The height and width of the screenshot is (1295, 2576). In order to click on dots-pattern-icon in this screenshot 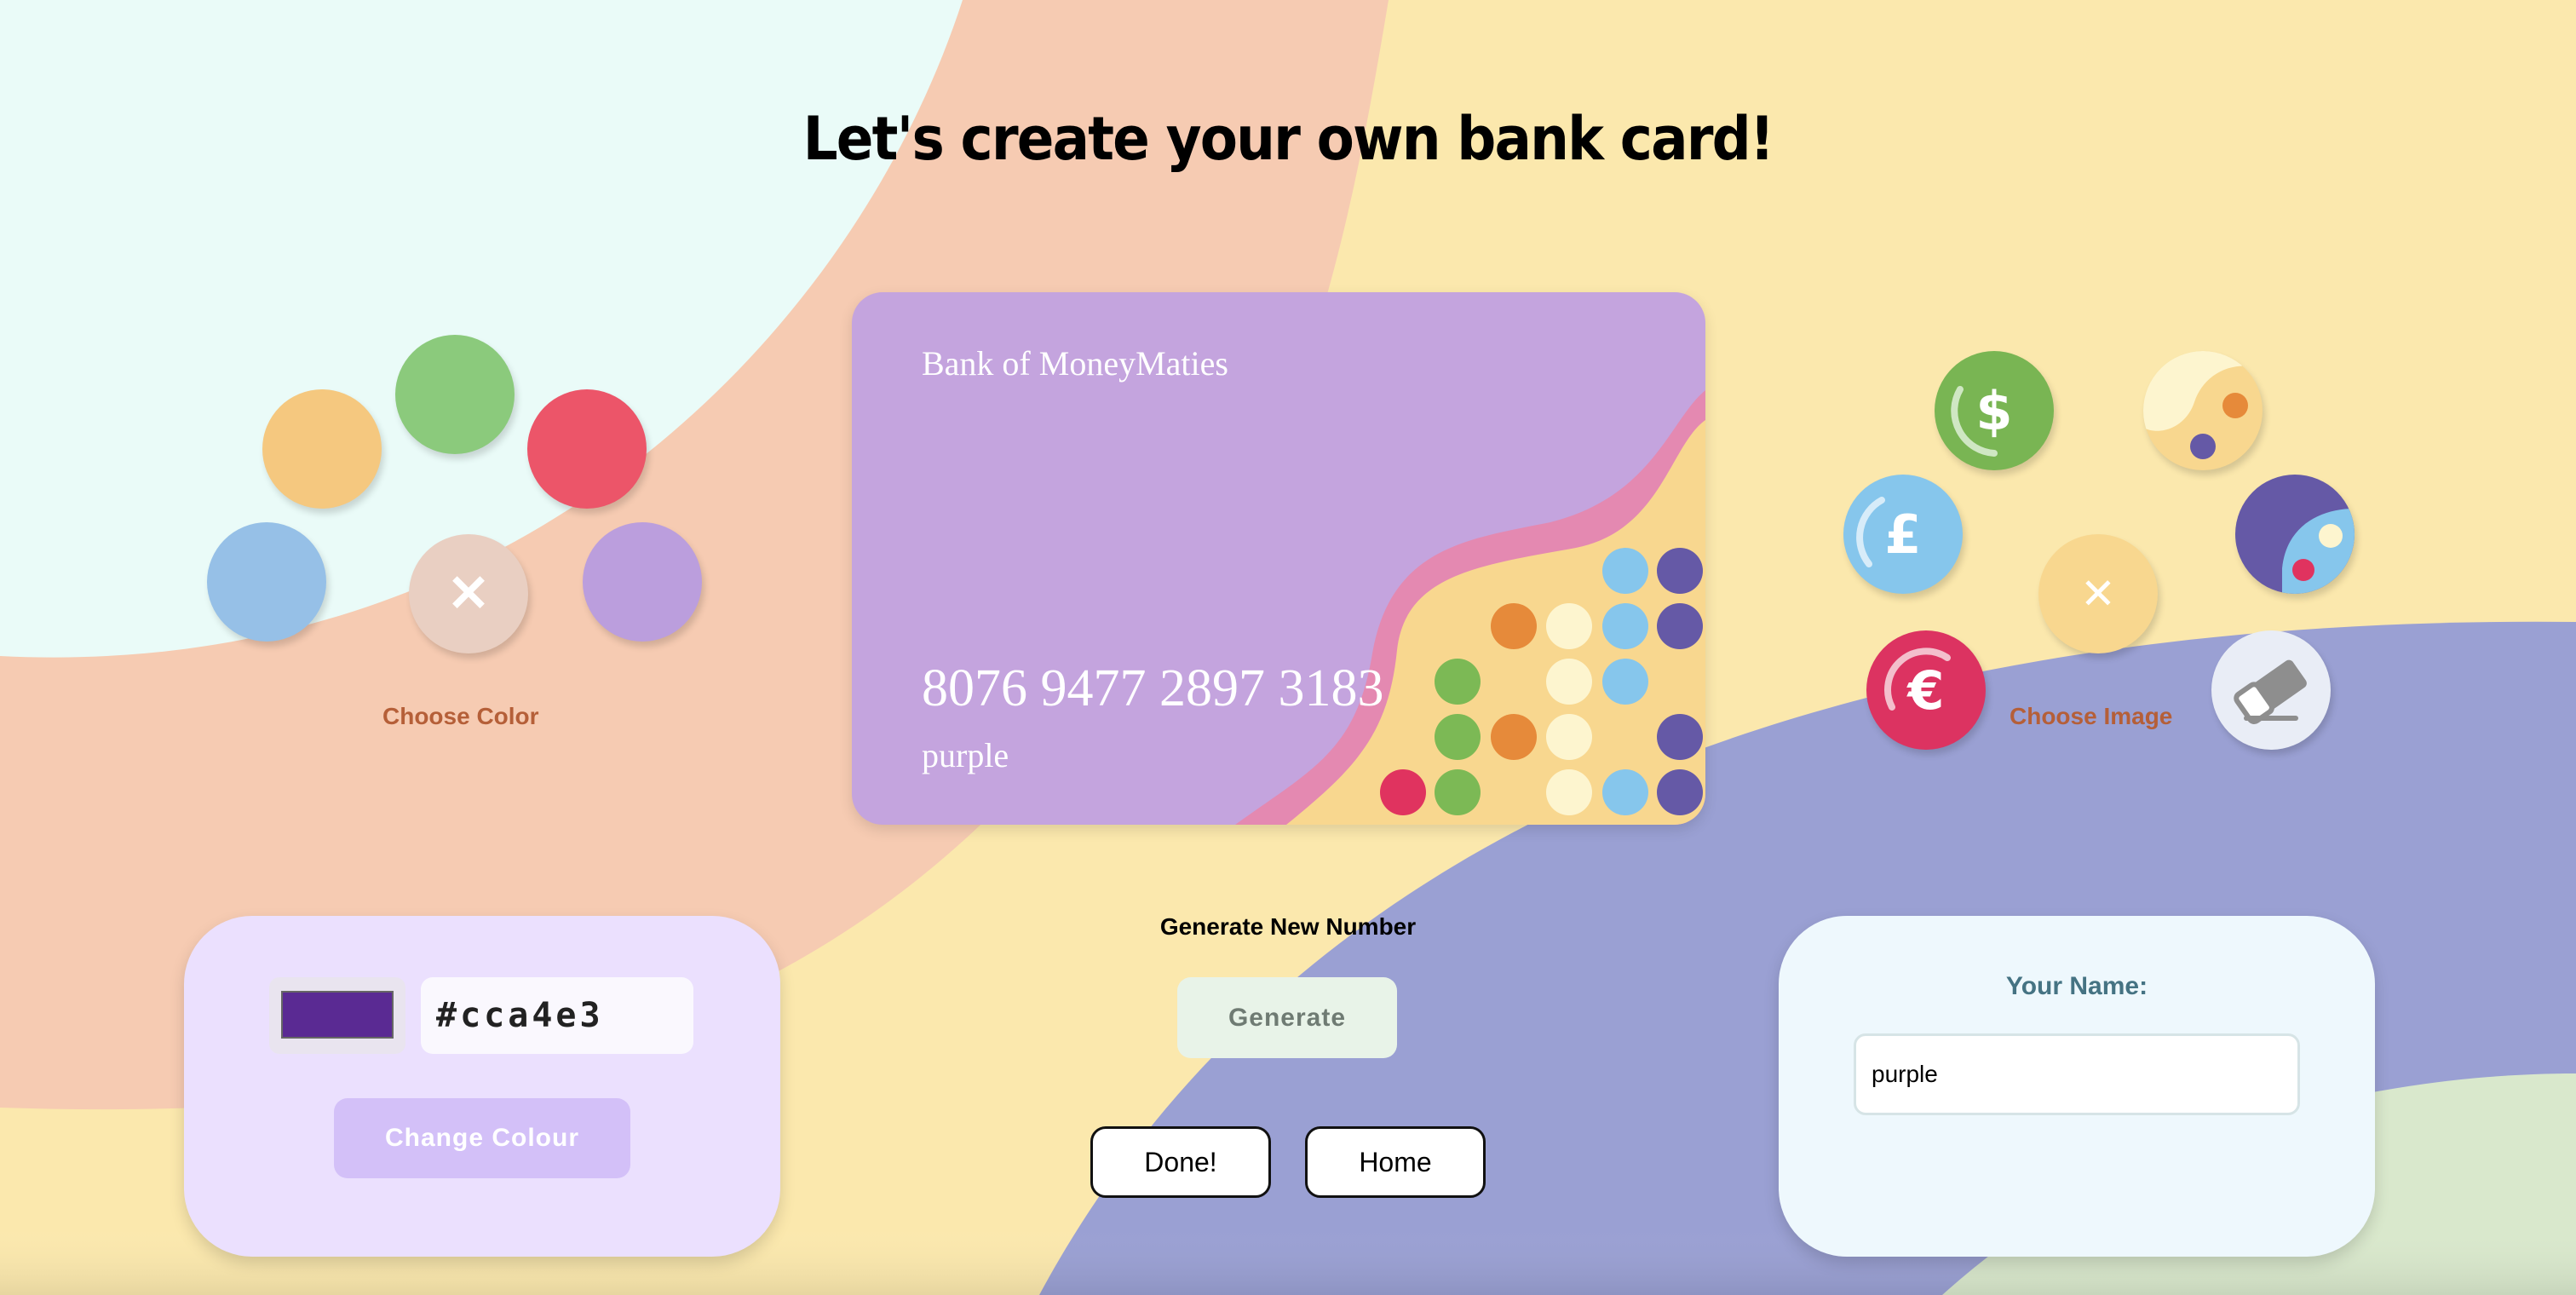, I will do `click(2203, 405)`.